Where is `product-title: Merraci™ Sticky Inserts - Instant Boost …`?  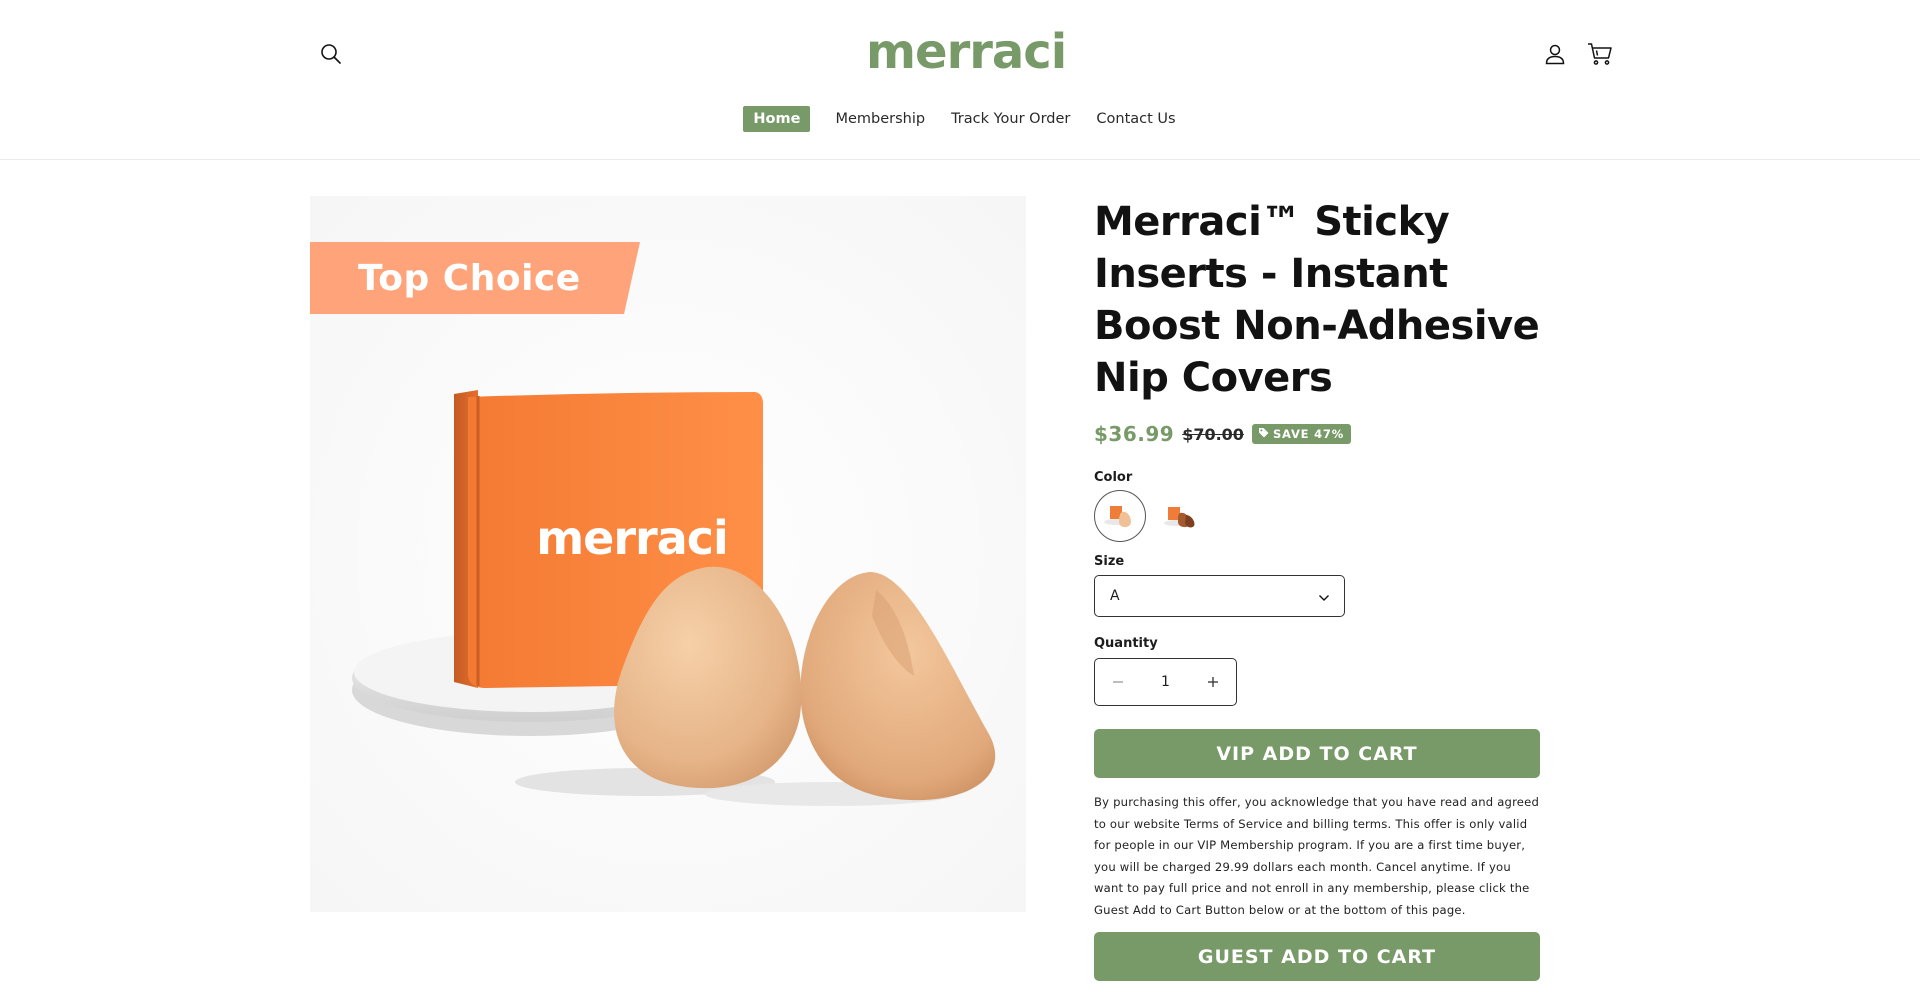 product-title: Merraci™ Sticky Inserts - Instant Boost … is located at coordinates (1317, 300).